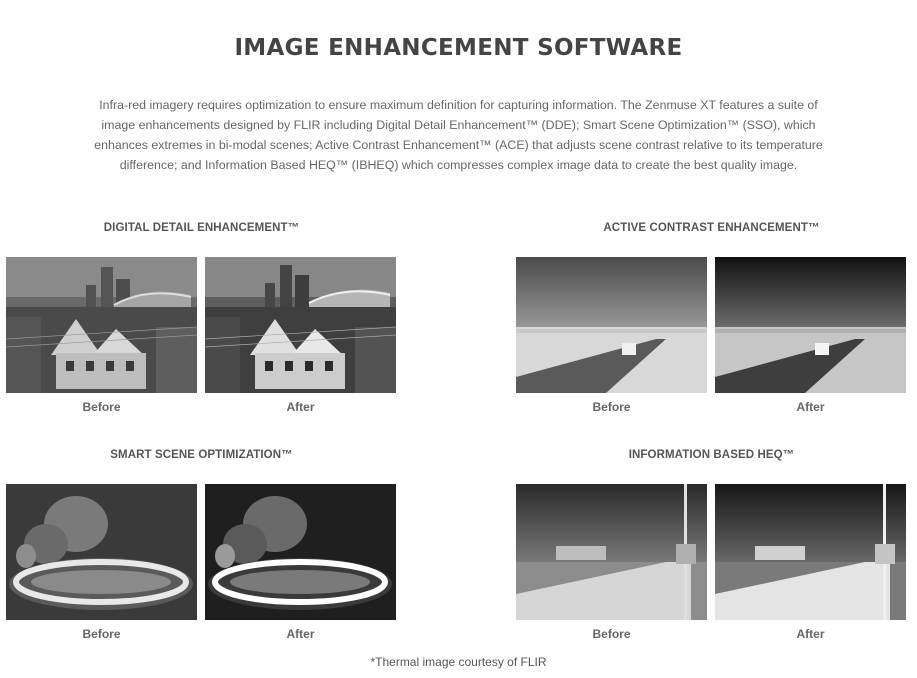  Describe the element at coordinates (458, 48) in the screenshot. I see `page-title: IMAGE ENHANCEMENT SOFTWARE` at that location.